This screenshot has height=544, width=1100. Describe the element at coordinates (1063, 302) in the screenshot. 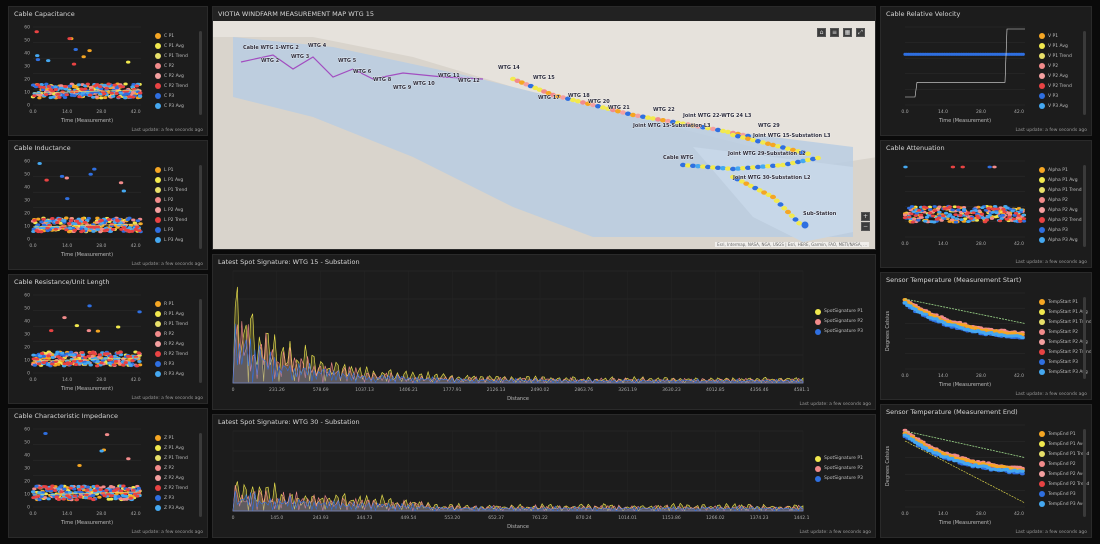

I see `legend-label: TempStart P1` at that location.